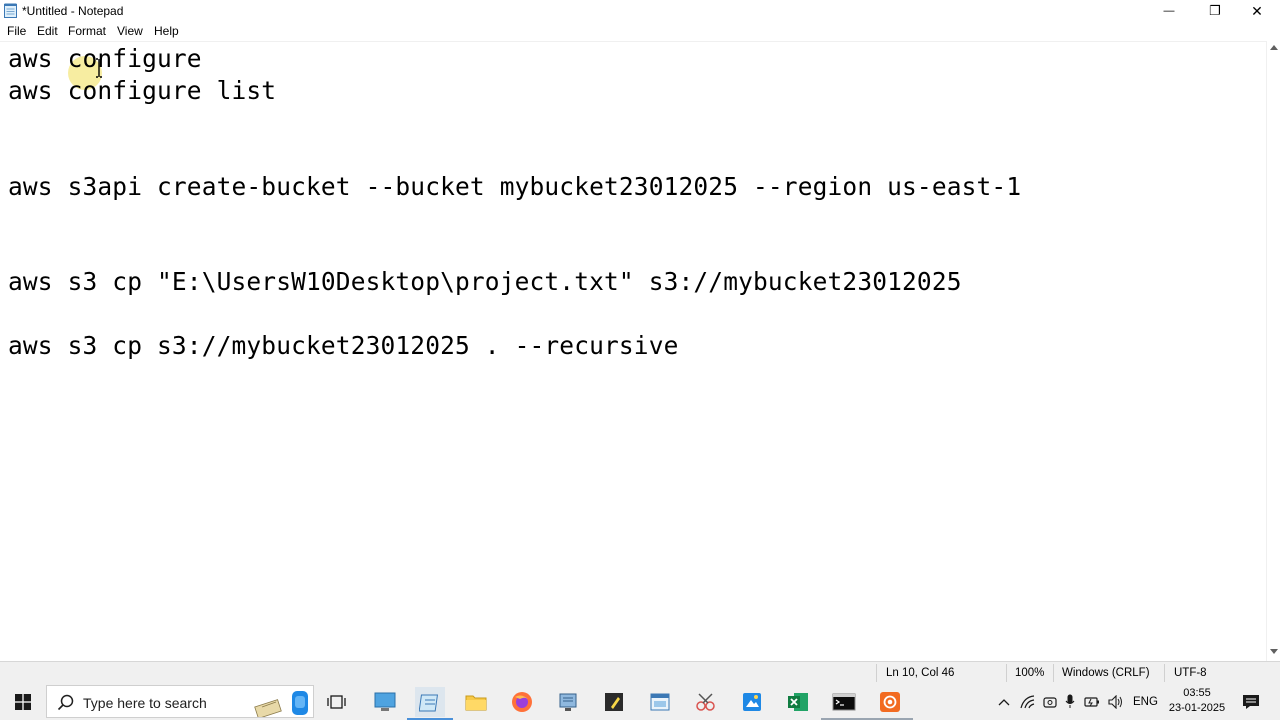 This screenshot has width=1280, height=720. Describe the element at coordinates (145, 703) in the screenshot. I see `search-placeholder: Type here to search` at that location.